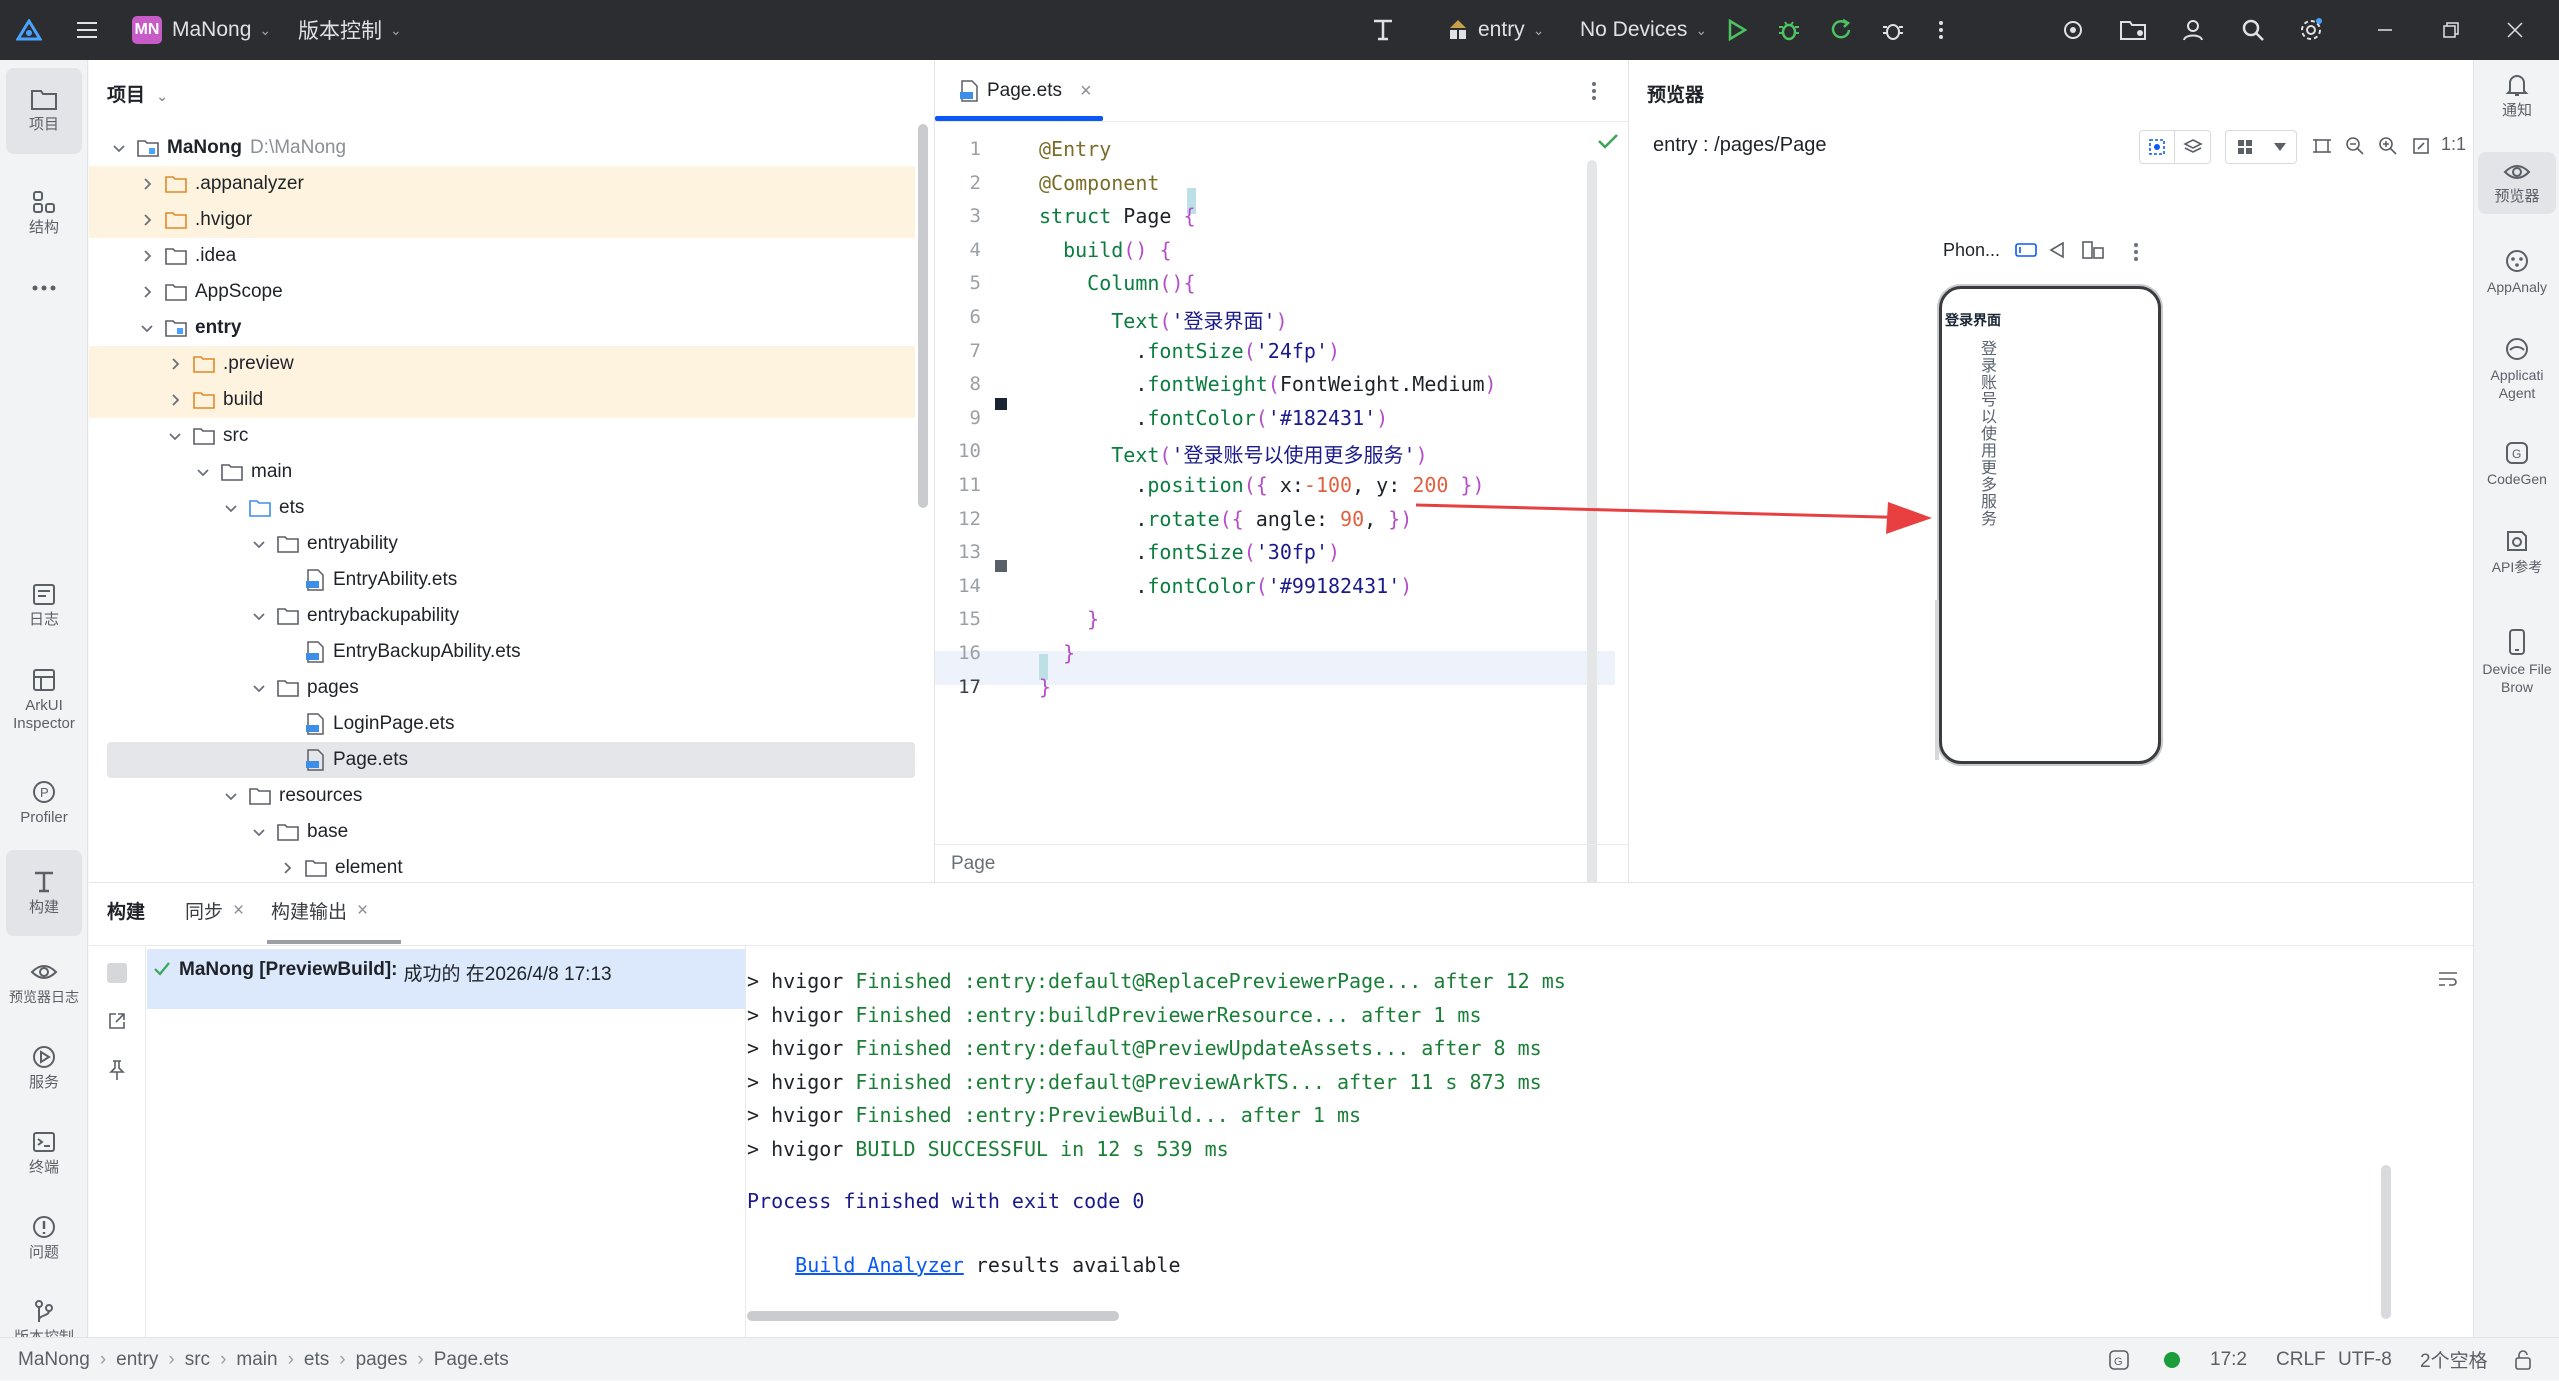  I want to click on run-icon, so click(1737, 30).